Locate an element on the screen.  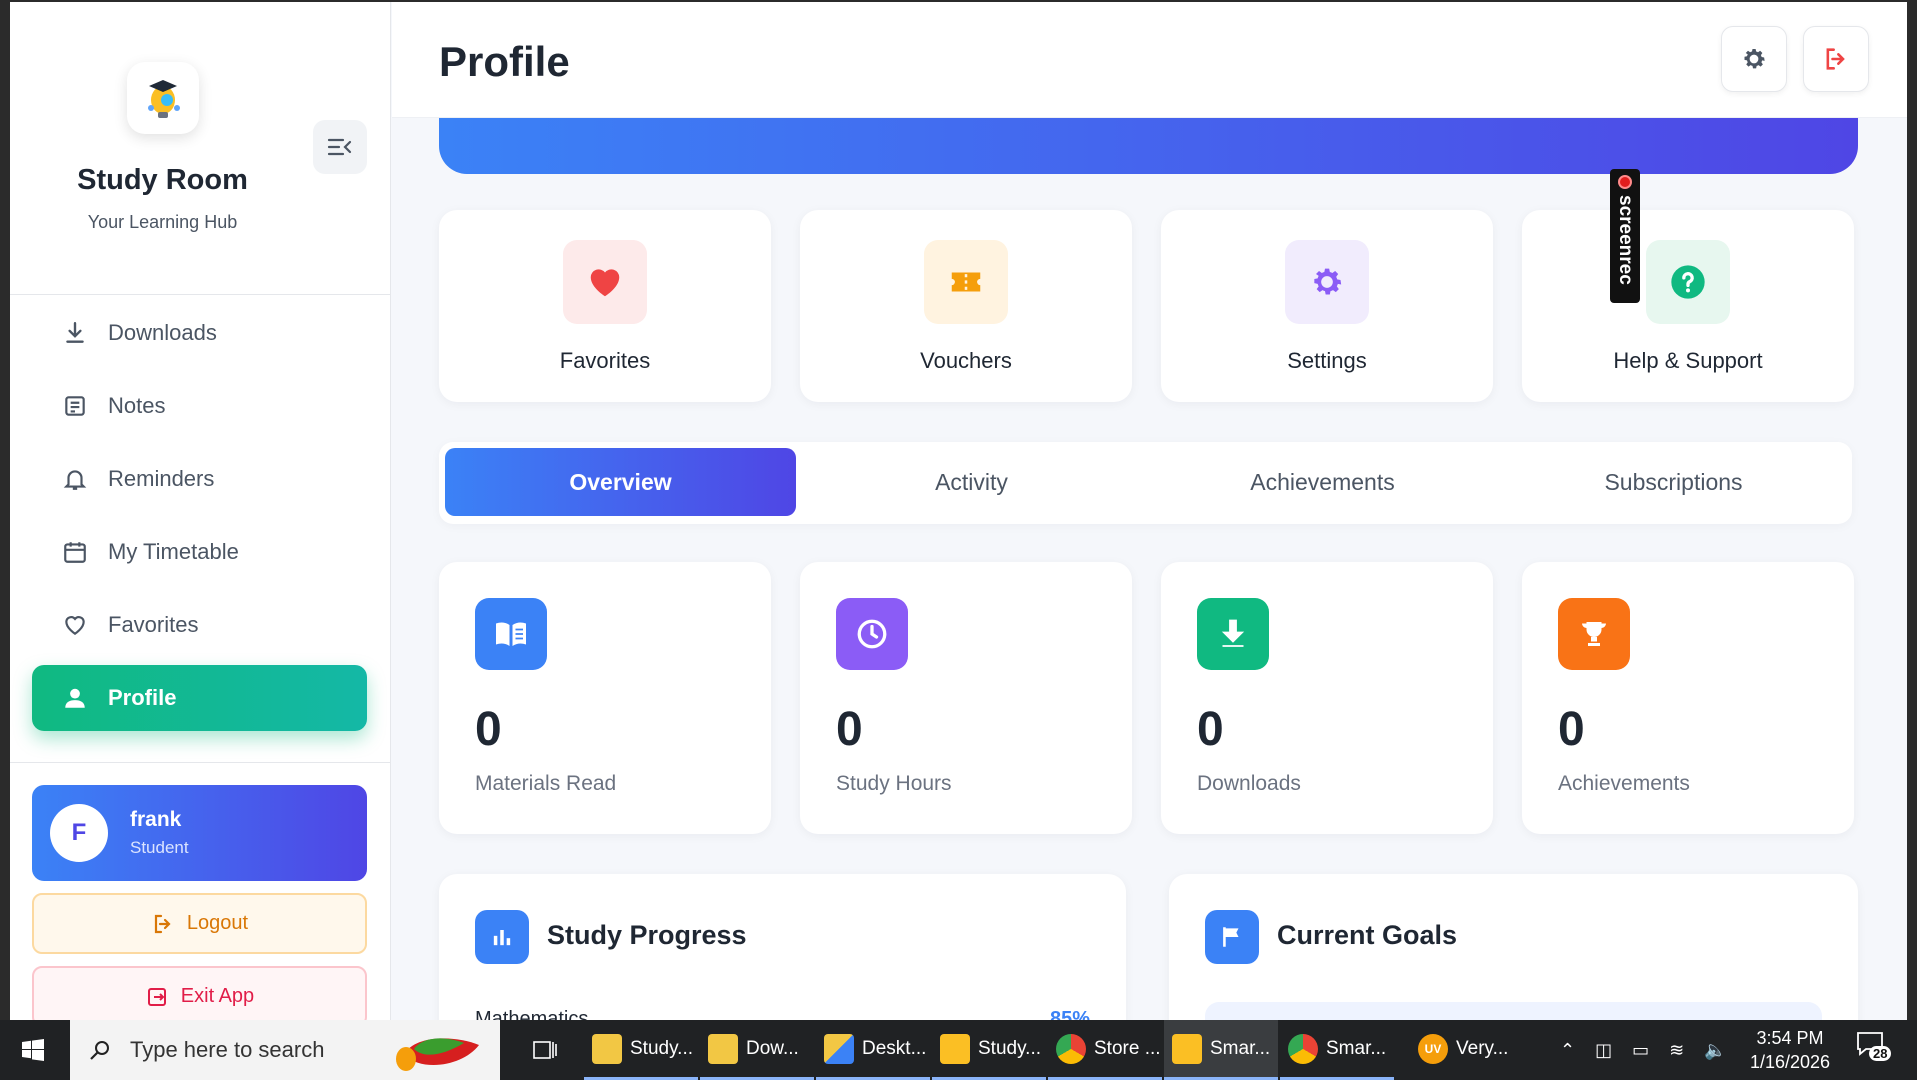
exit-app-button: Exit App is located at coordinates (199, 993).